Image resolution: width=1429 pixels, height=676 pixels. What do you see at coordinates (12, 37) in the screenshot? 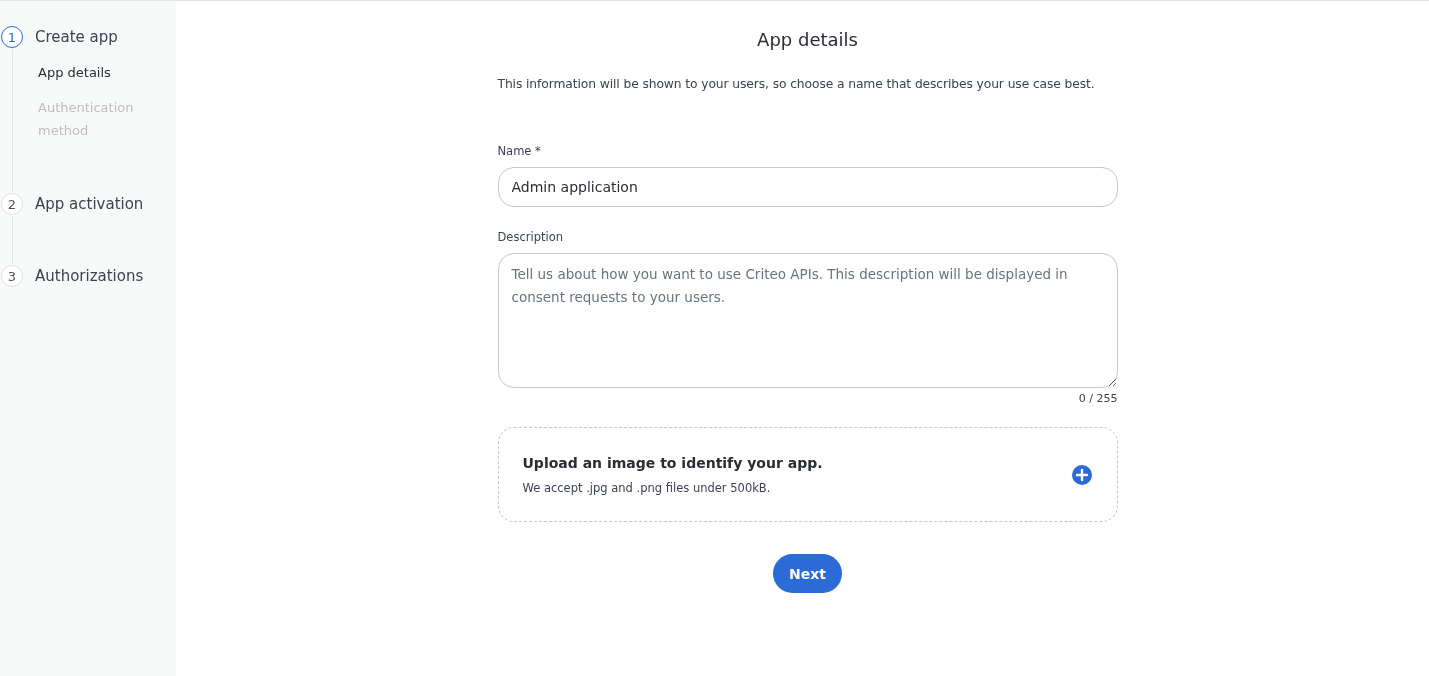
I see `step-number: 1` at bounding box center [12, 37].